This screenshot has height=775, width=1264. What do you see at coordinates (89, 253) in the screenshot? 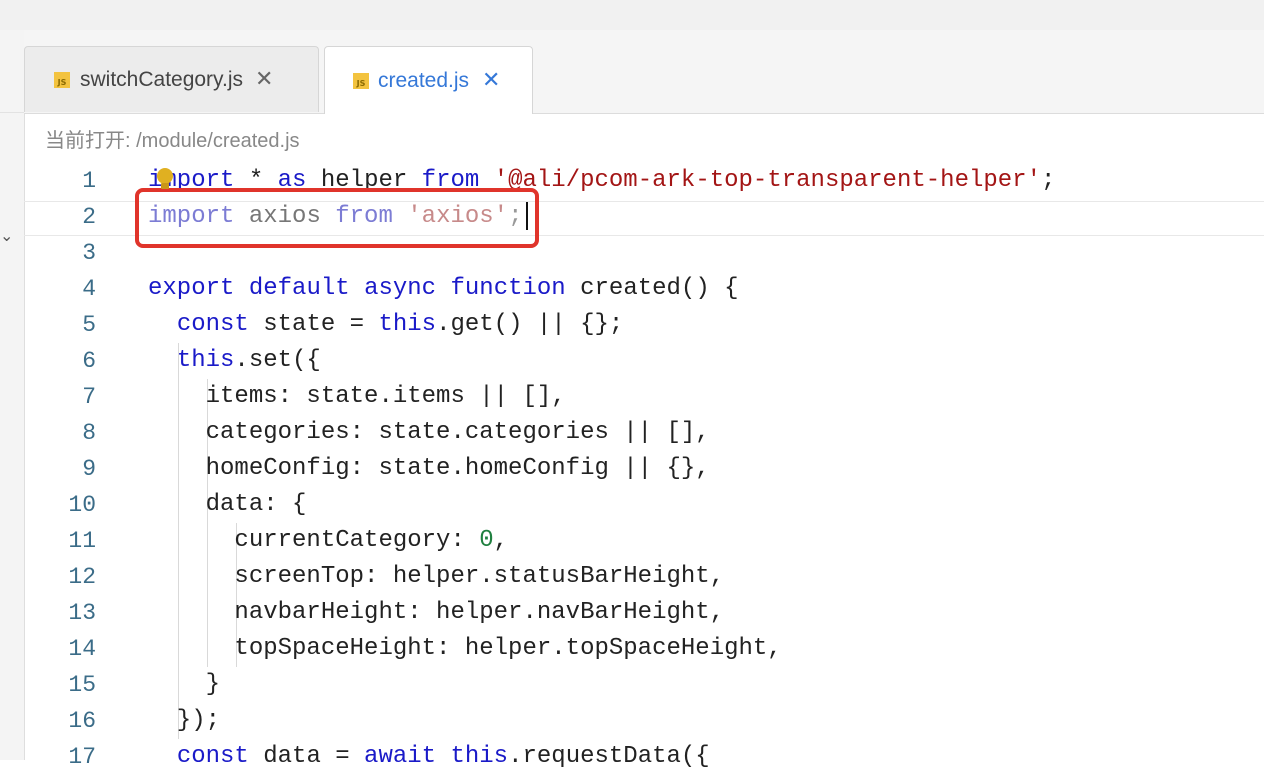
I see `line-number: 3` at bounding box center [89, 253].